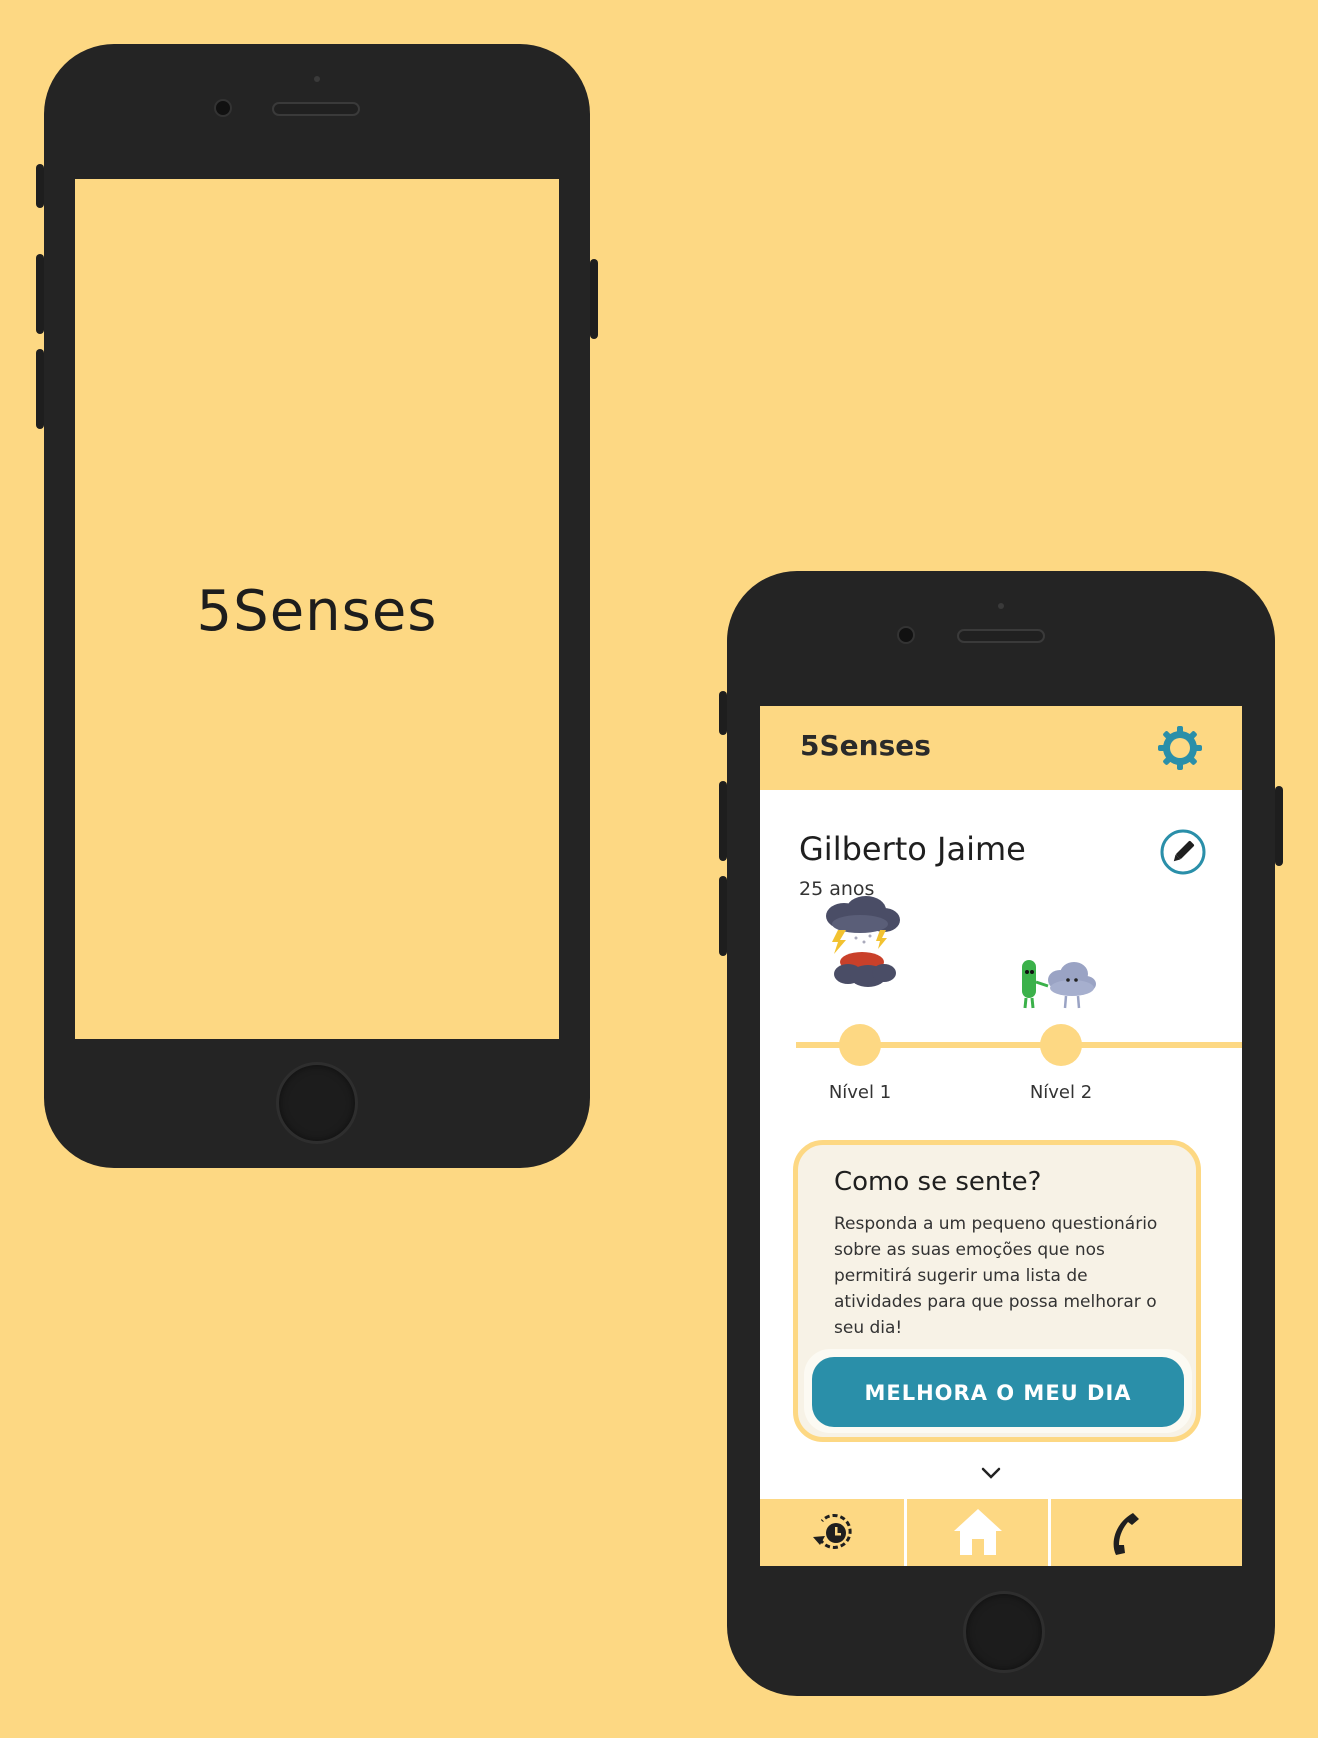 Image resolution: width=1318 pixels, height=1738 pixels. I want to click on nav-call-button, so click(1146, 1532).